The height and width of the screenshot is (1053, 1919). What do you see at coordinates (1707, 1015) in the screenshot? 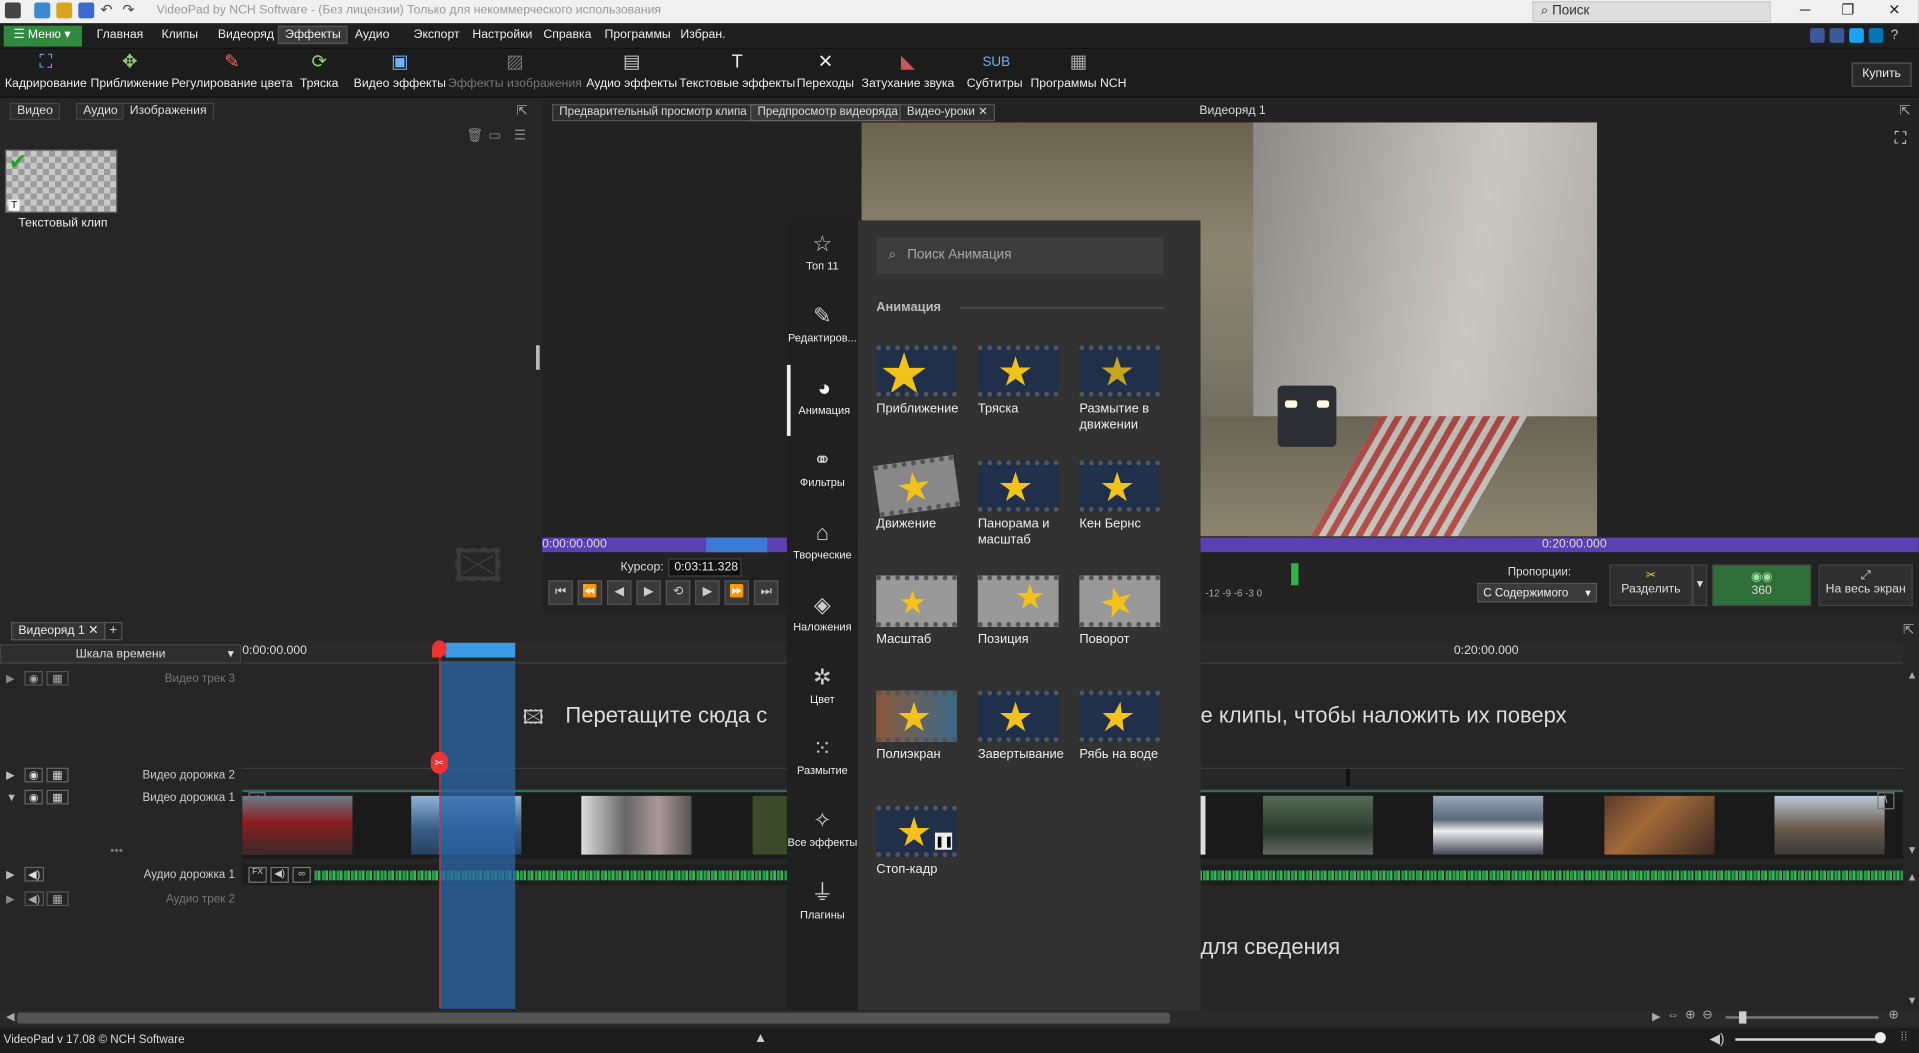
I see `zoom-out-icon: ⊖` at bounding box center [1707, 1015].